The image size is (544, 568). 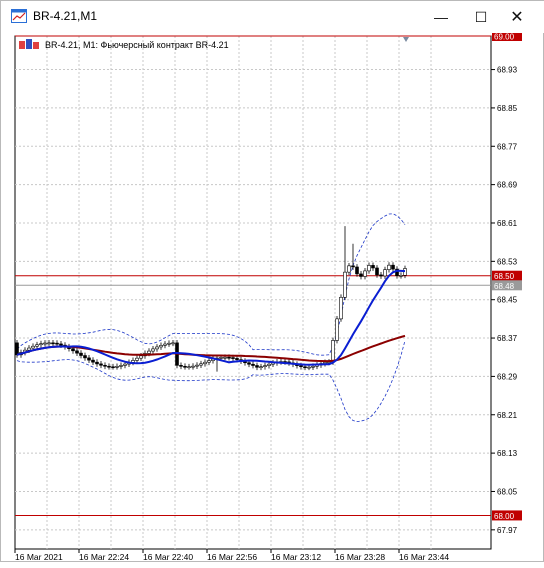 I want to click on y-tick-label: 68.93, so click(x=507, y=70).